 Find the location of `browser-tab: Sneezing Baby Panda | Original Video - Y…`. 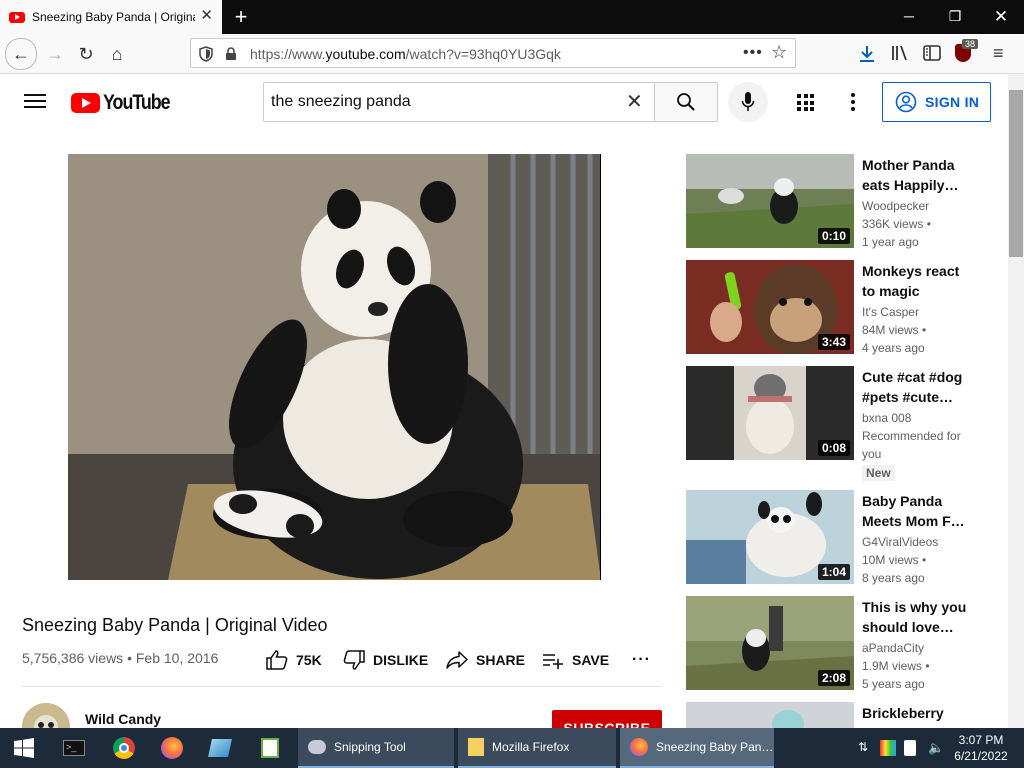

browser-tab: Sneezing Baby Panda | Original Video - Y… is located at coordinates (111, 17).